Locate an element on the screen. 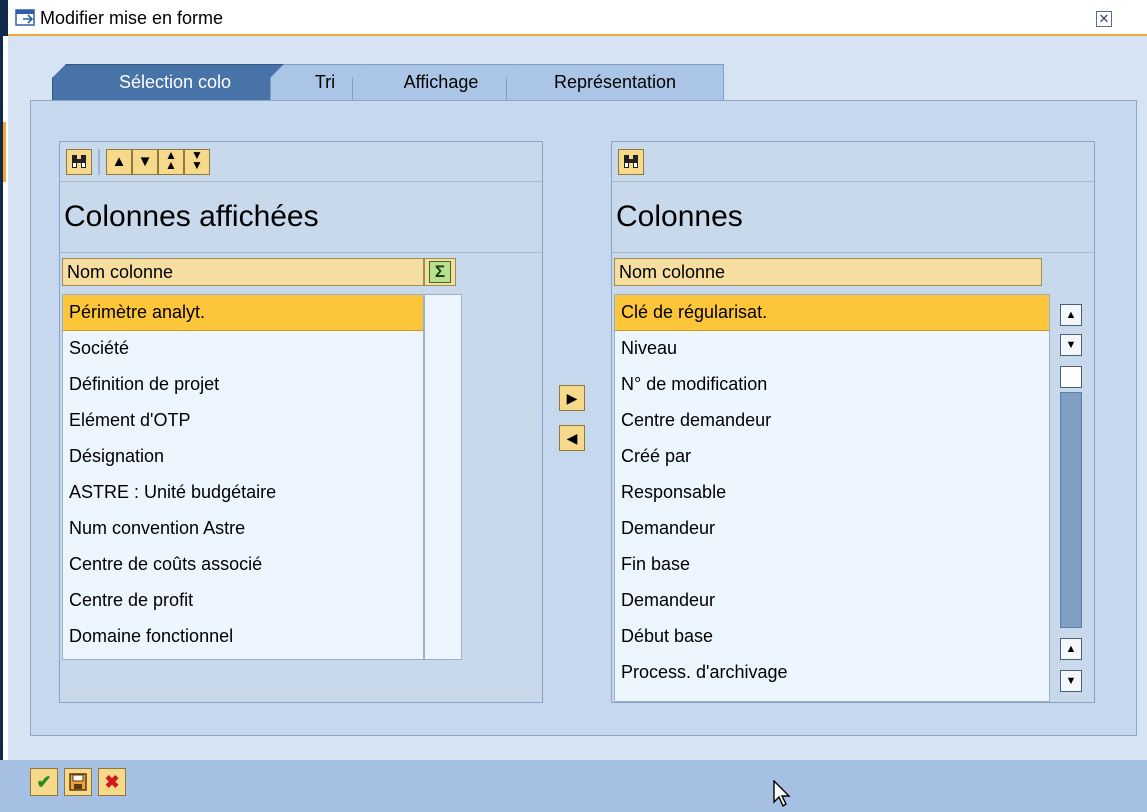 Image resolution: width=1147 pixels, height=812 pixels. sigma-icon: Σ is located at coordinates (440, 272).